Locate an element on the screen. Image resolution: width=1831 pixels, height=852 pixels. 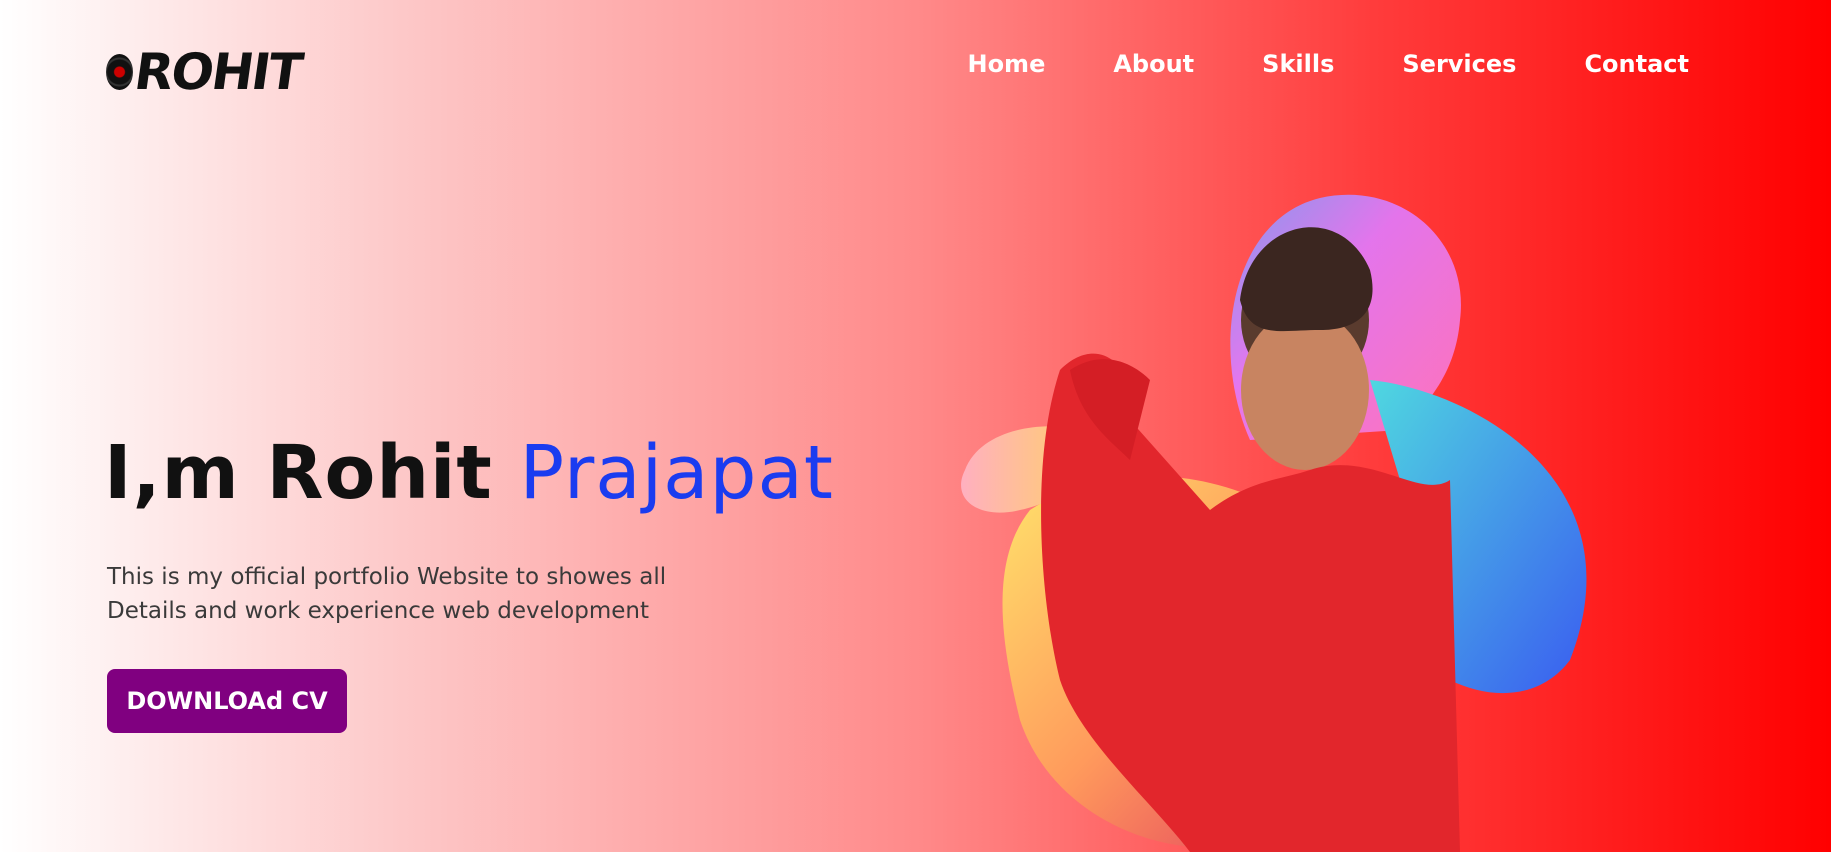
main-nav: Home About Skills Services Contact is located at coordinates (1328, 64).